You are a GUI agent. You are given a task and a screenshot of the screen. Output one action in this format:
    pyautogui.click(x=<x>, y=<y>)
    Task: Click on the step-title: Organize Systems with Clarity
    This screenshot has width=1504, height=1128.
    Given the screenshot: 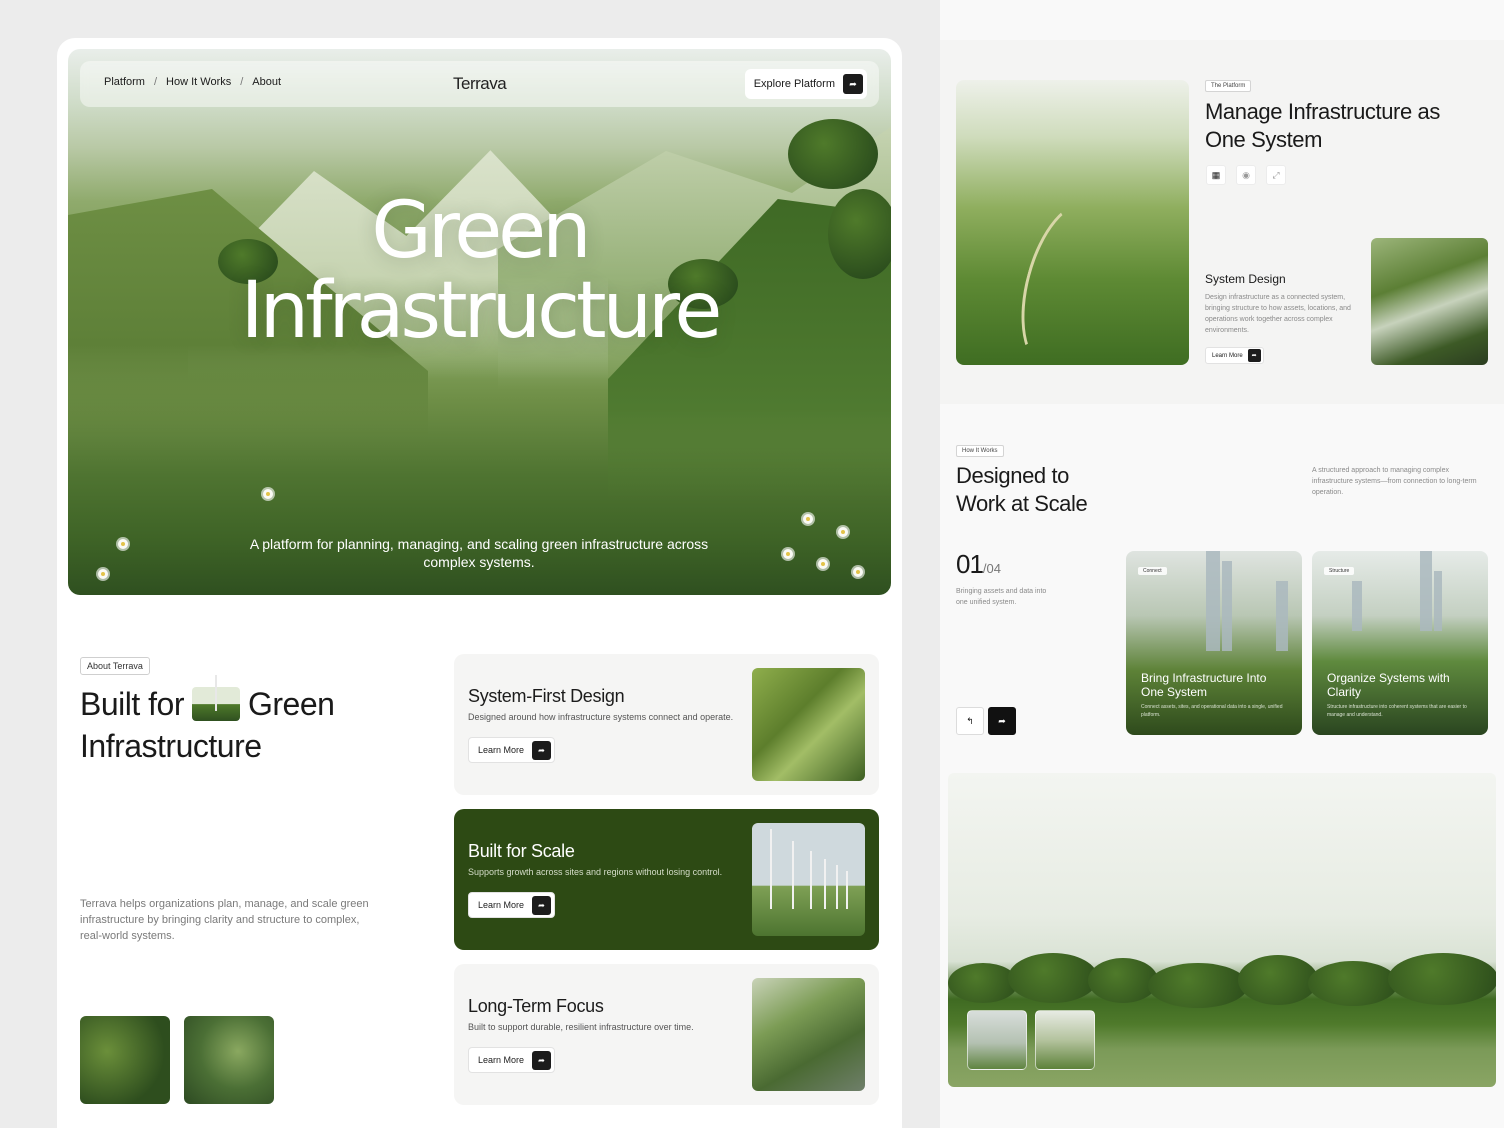 What is the action you would take?
    pyautogui.click(x=1388, y=685)
    